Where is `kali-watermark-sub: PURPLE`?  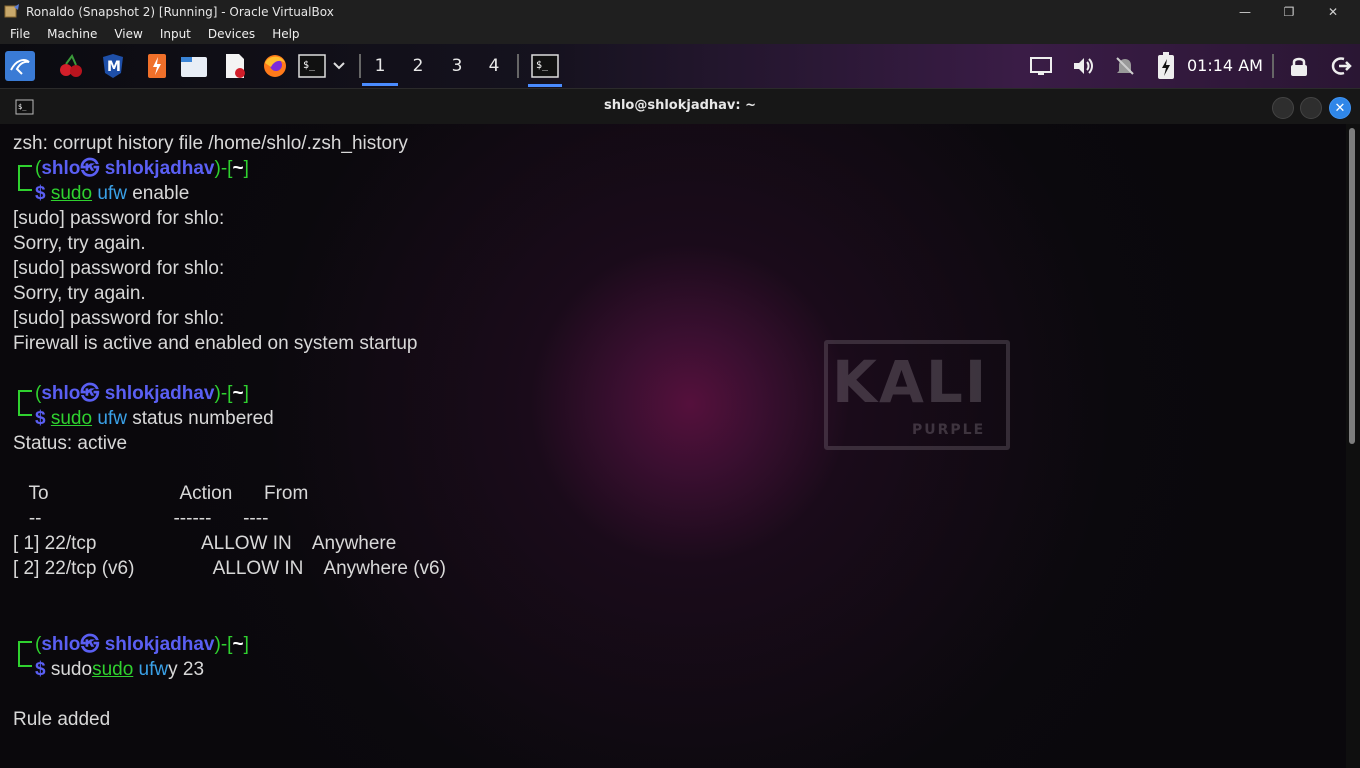 kali-watermark-sub: PURPLE is located at coordinates (949, 430).